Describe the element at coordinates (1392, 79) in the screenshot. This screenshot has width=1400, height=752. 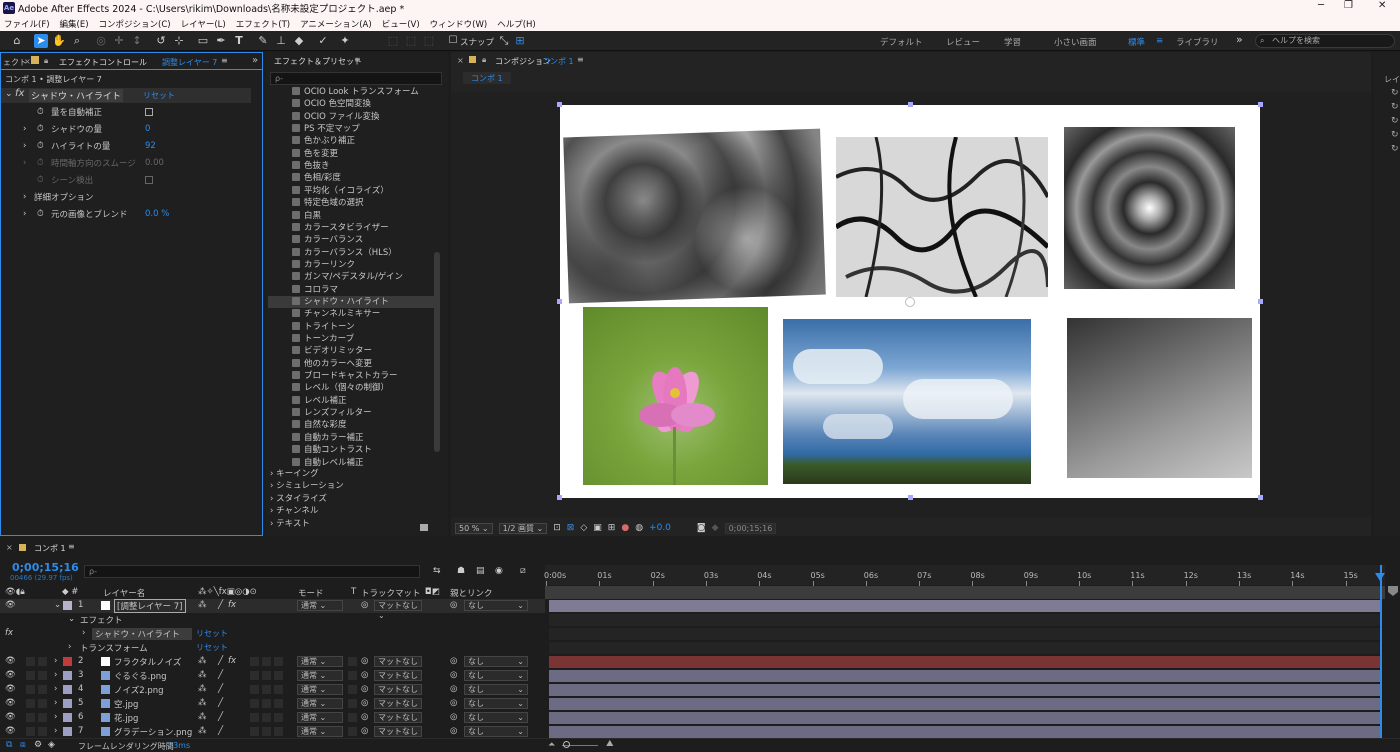
I see `panel-label-icon: レイ` at that location.